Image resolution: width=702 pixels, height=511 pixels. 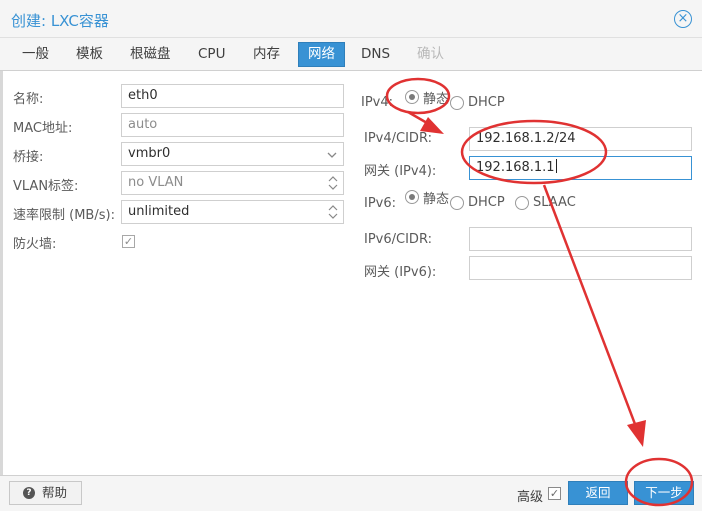 What do you see at coordinates (266, 54) in the screenshot?
I see `tab-memory: 内存` at bounding box center [266, 54].